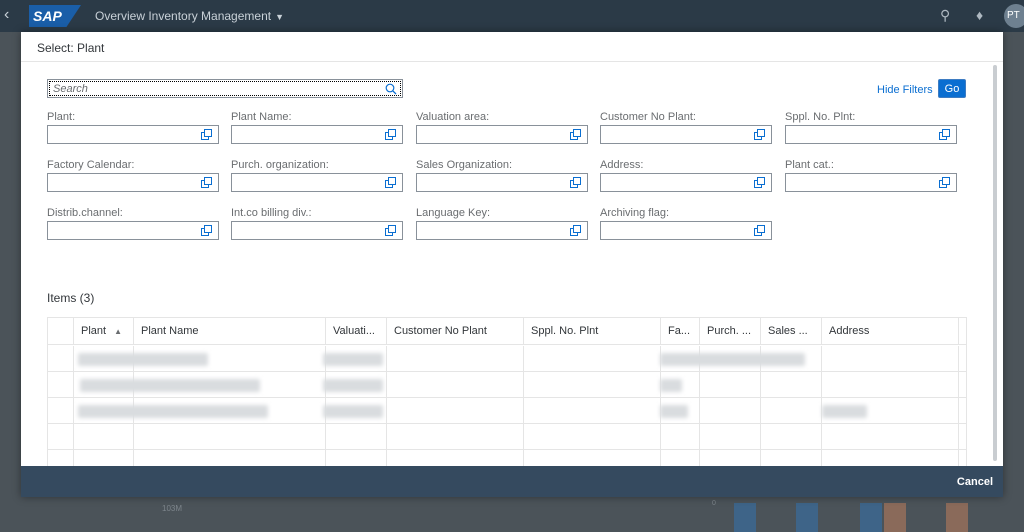  What do you see at coordinates (975, 482) in the screenshot?
I see `cancel-button: Cancel` at bounding box center [975, 482].